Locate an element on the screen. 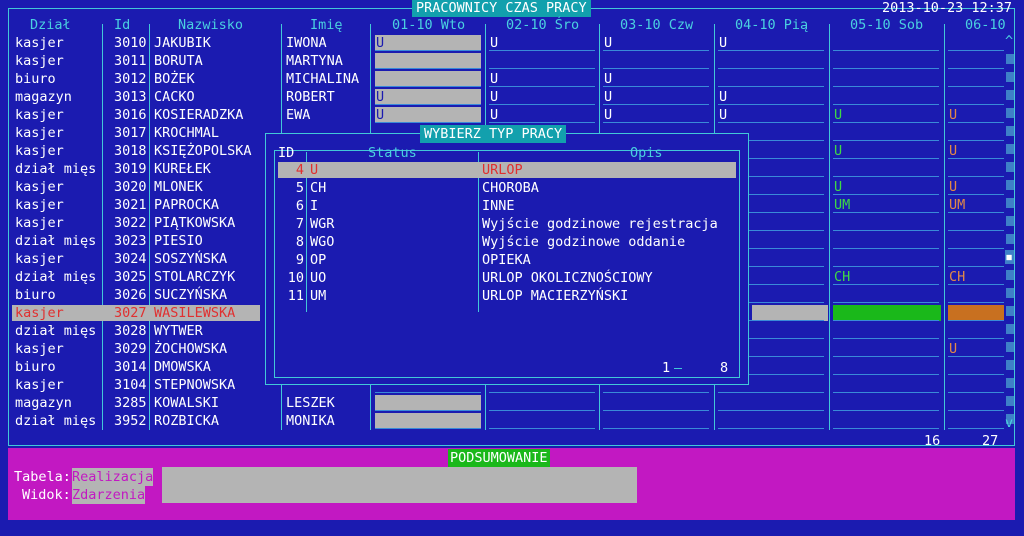 The width and height of the screenshot is (1024, 536). header-imie: Imię is located at coordinates (326, 25).